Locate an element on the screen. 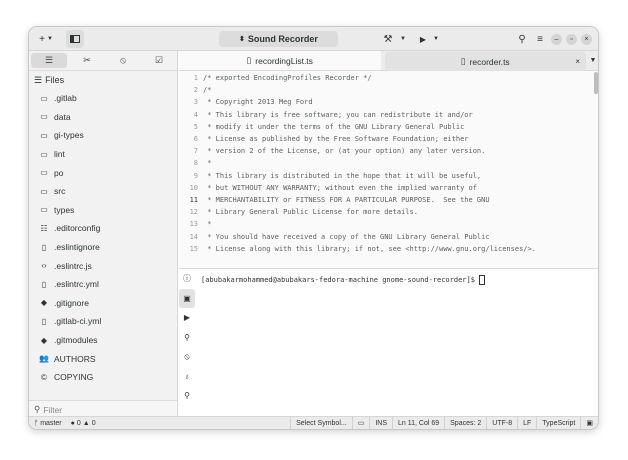 The height and width of the screenshot is (460, 628). panel-icon: ▣ is located at coordinates (589, 423).